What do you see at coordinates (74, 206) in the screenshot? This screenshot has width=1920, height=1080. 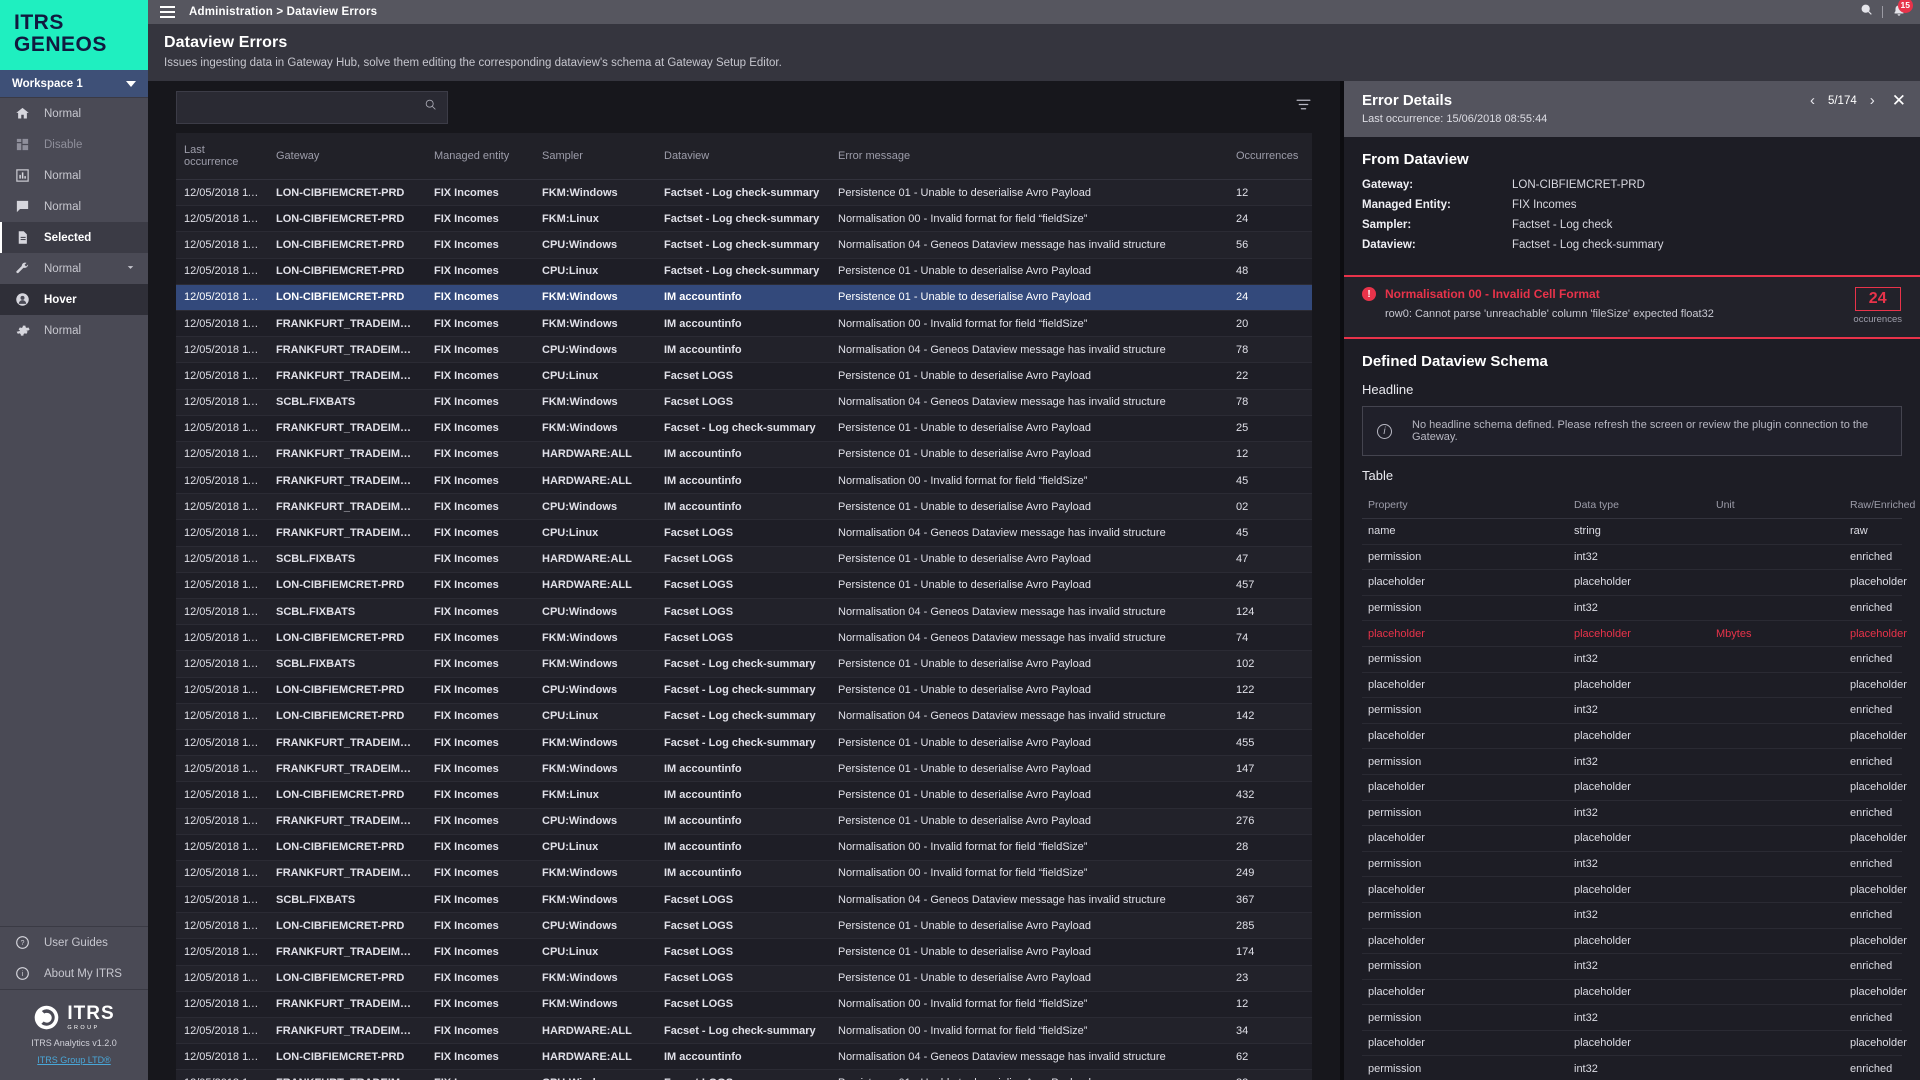 I see `sidebar-item-3: Normal` at bounding box center [74, 206].